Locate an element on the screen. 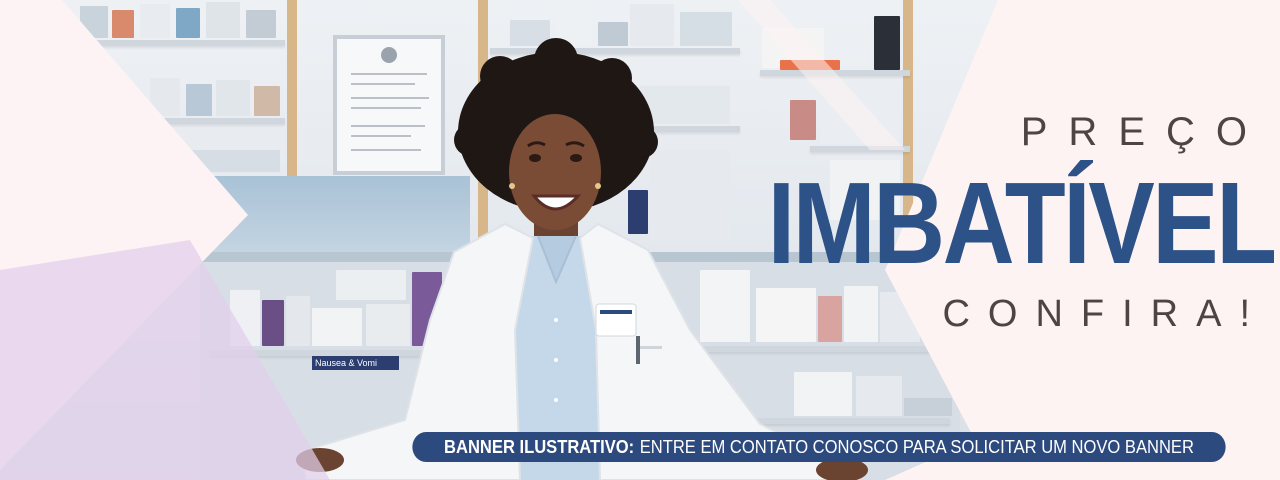 The width and height of the screenshot is (1280, 480). notice-lead: BANNER ILUSTRATIVO: is located at coordinates (539, 446).